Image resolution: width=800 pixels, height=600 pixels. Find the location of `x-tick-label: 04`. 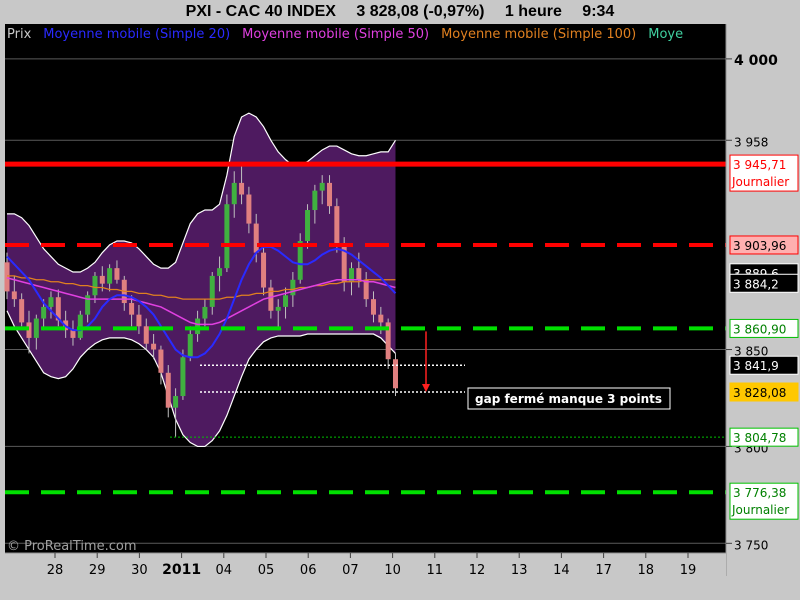

x-tick-label: 04 is located at coordinates (224, 570).